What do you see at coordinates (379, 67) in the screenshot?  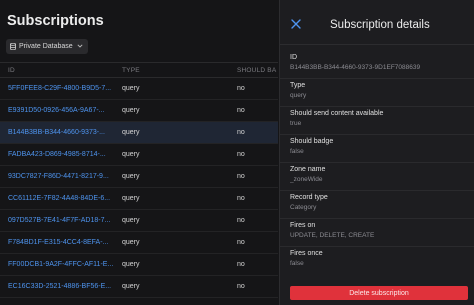 I see `field-value: B144B3BB-B344-4660-9373-9D1EF7088639` at bounding box center [379, 67].